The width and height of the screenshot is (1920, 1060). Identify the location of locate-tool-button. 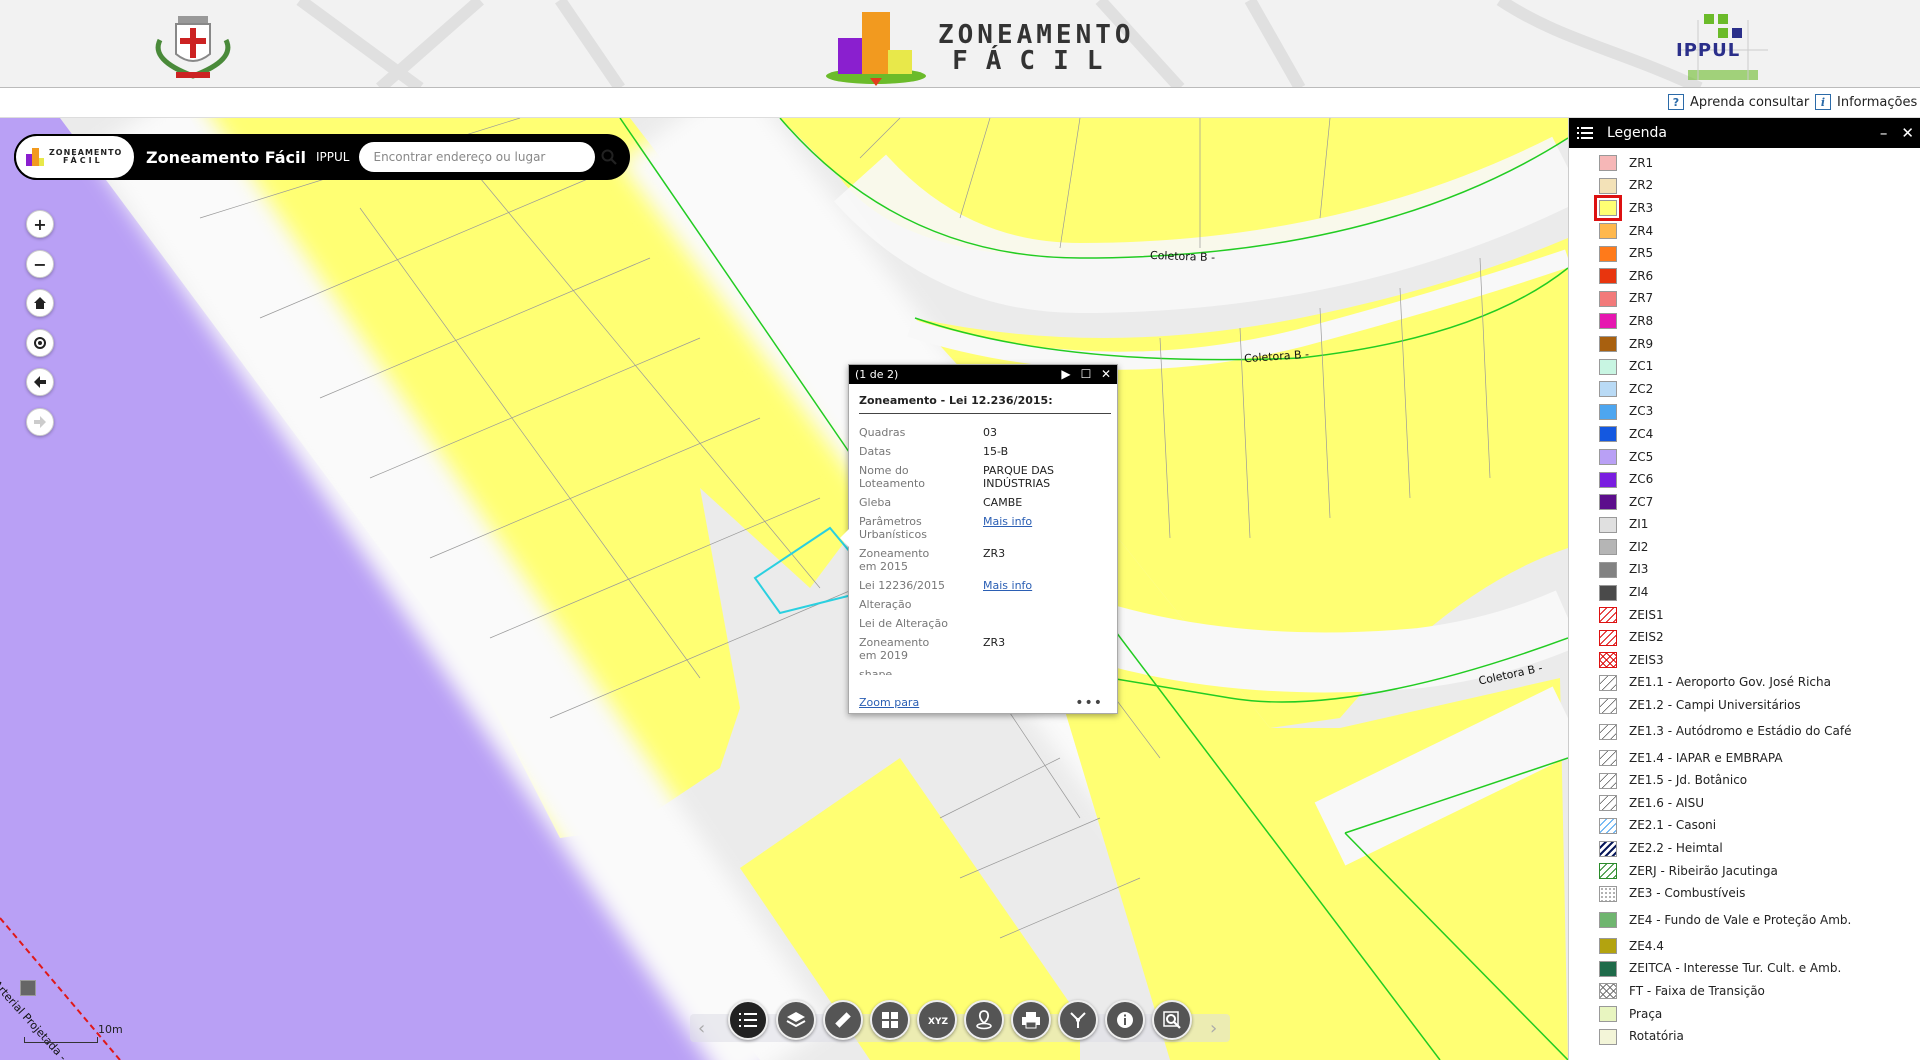
(984, 1020).